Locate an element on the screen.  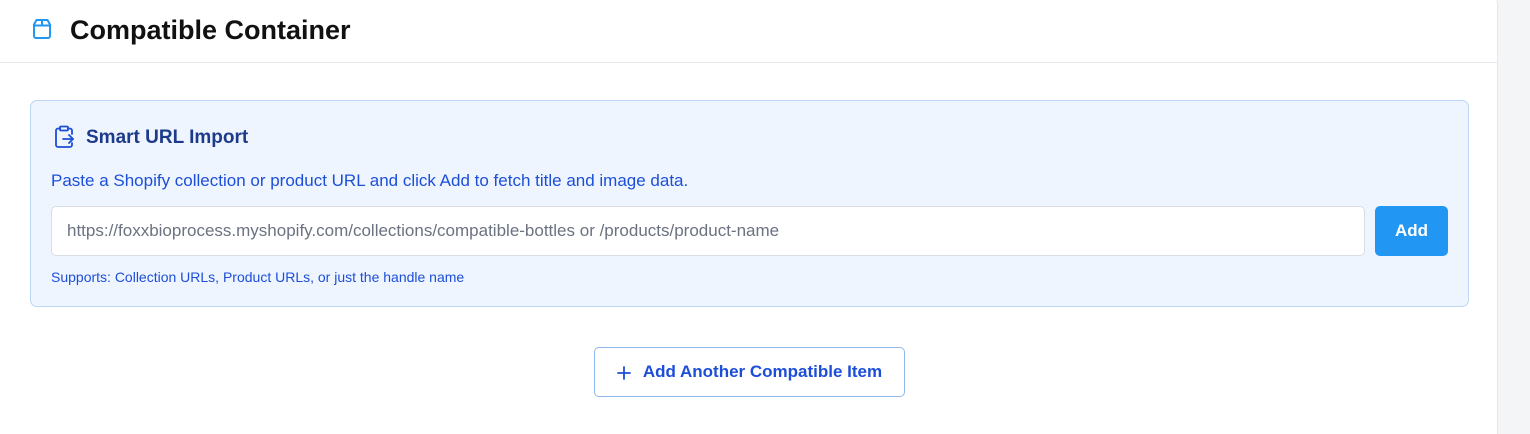
package-icon is located at coordinates (42, 29).